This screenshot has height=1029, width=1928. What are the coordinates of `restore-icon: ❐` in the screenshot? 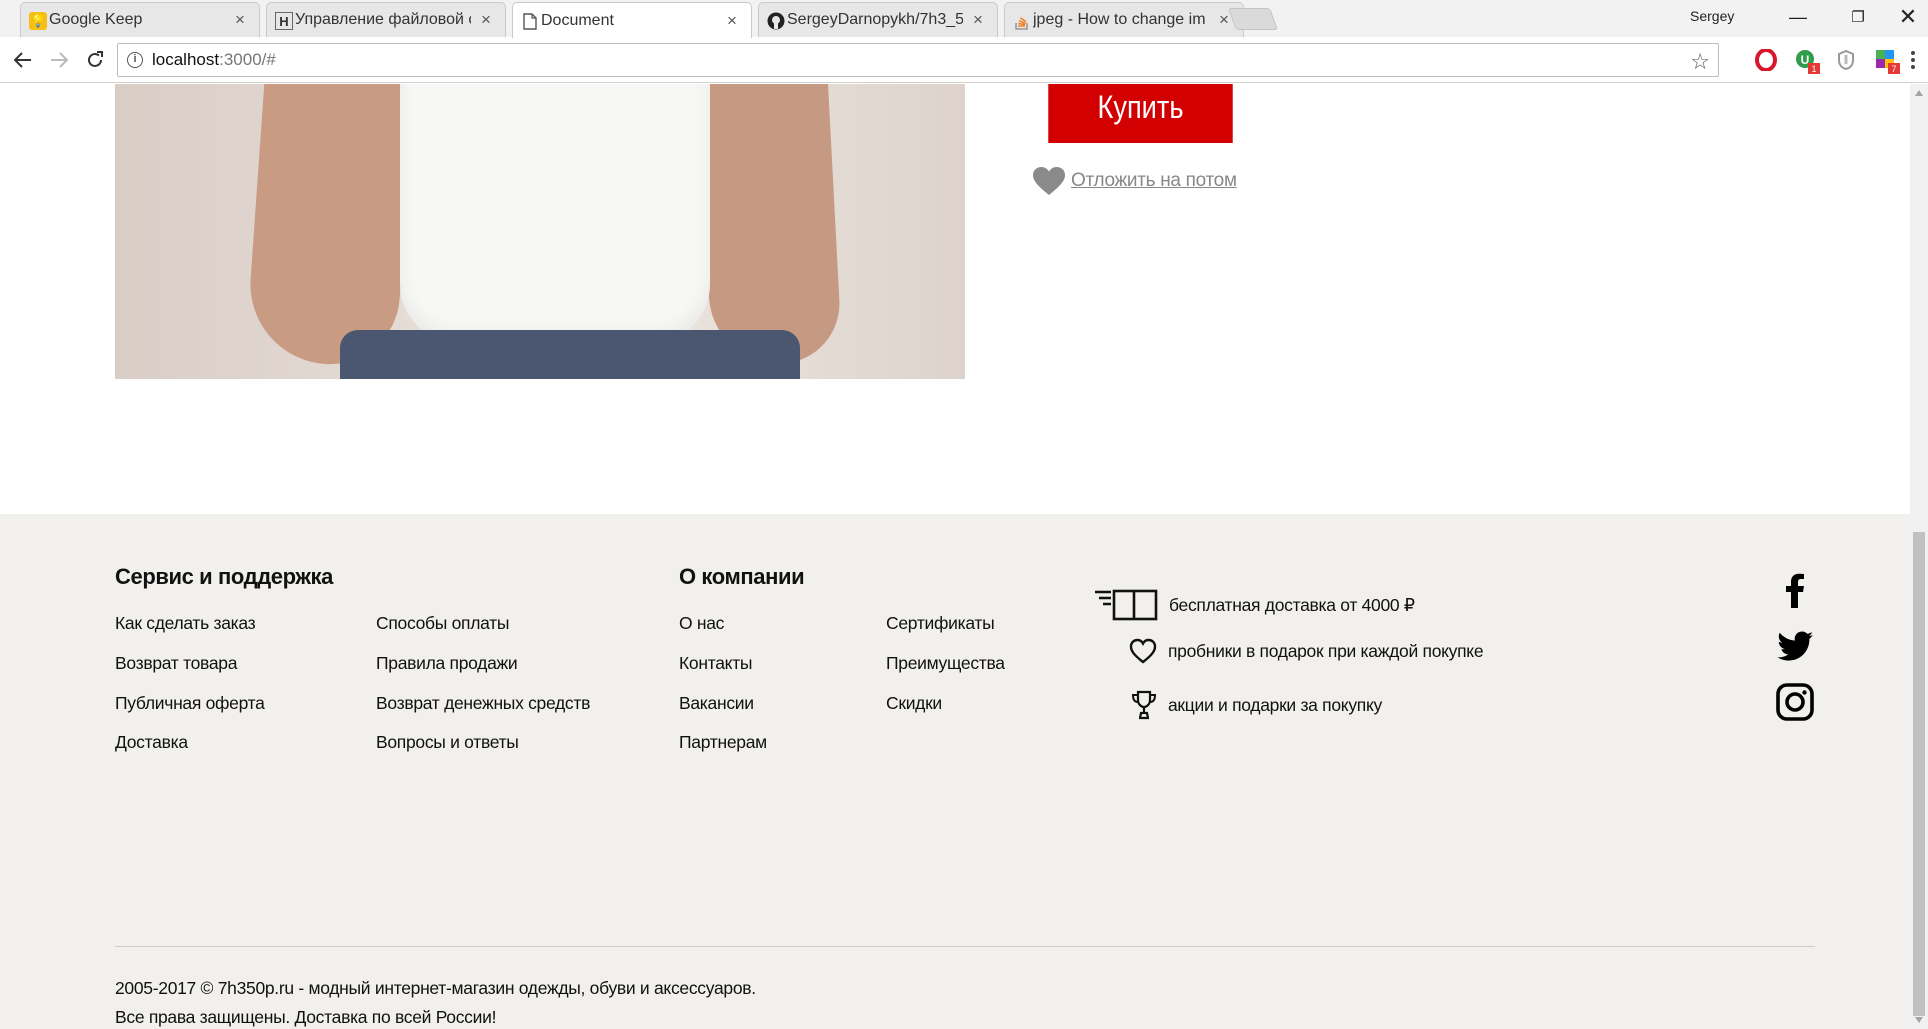 It's located at (1858, 17).